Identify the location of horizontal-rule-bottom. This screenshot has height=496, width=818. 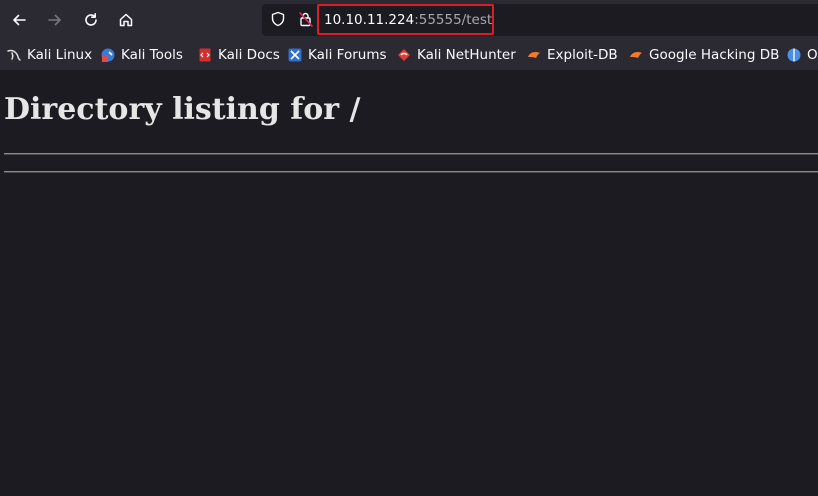
(411, 172).